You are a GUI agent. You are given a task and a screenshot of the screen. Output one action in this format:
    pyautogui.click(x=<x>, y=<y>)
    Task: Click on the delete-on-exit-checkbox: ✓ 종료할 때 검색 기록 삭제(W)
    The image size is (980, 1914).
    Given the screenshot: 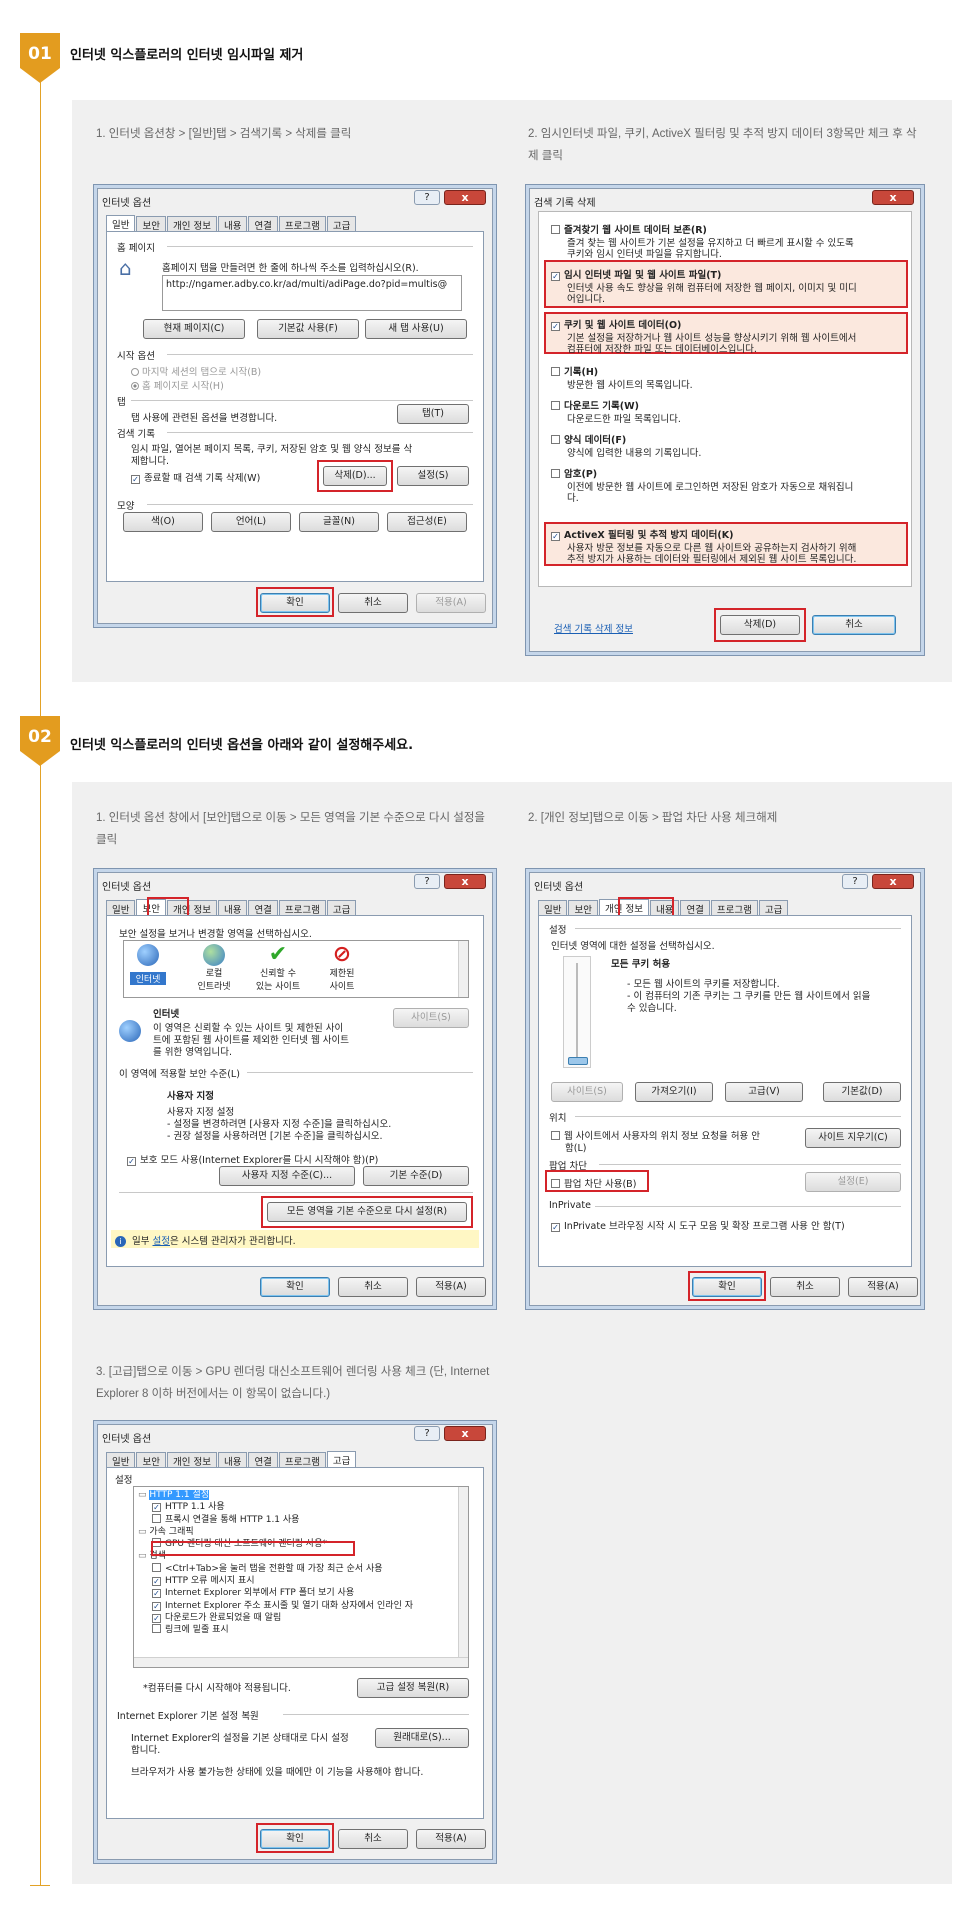 What is the action you would take?
    pyautogui.click(x=195, y=477)
    